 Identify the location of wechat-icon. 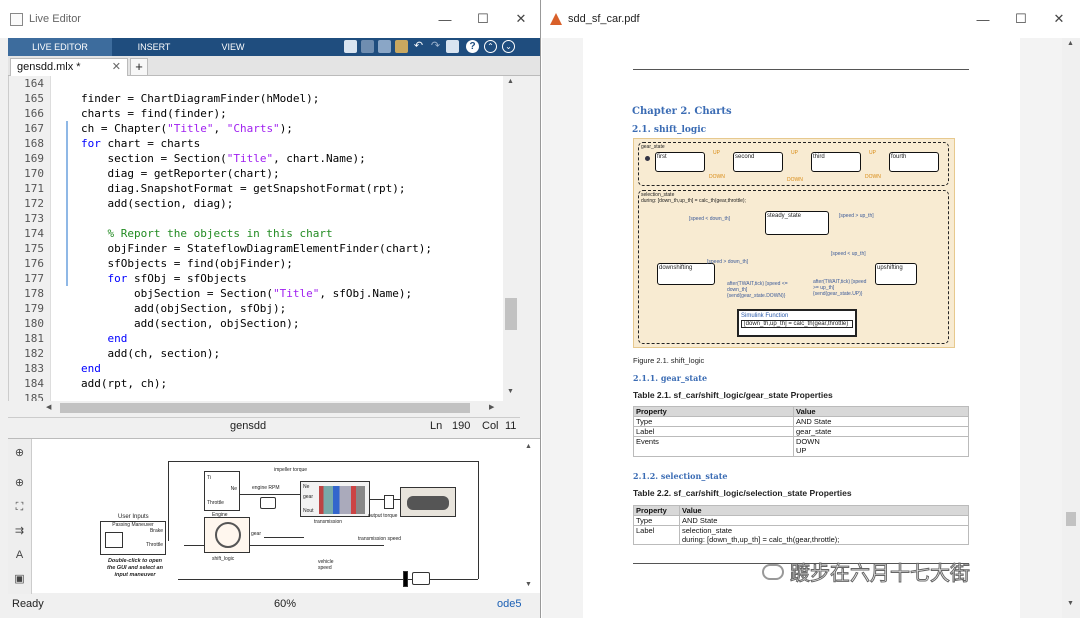
(773, 571).